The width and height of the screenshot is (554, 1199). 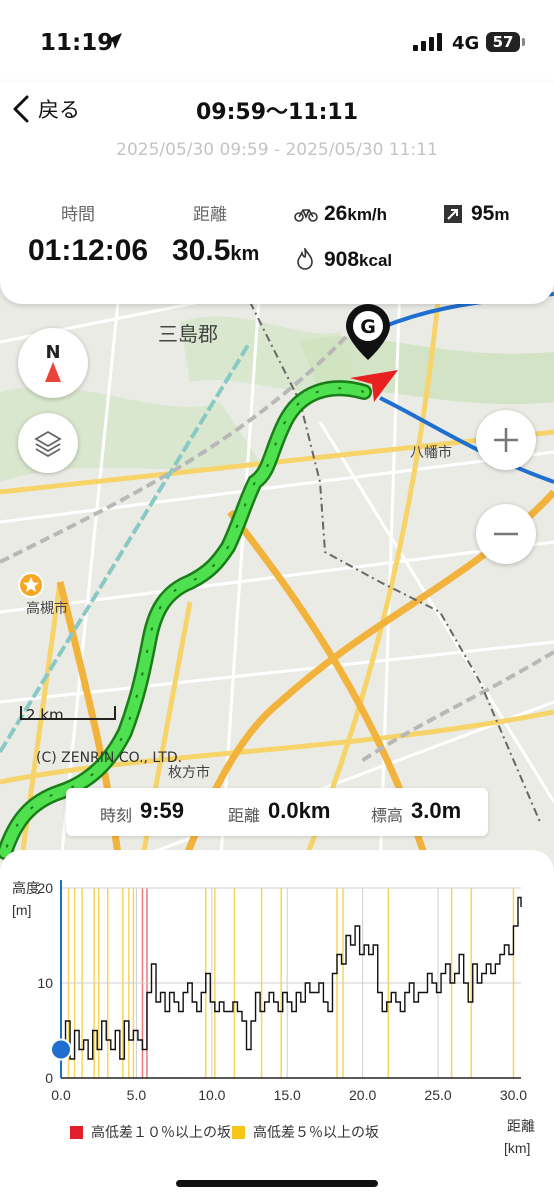 I want to click on legend-steep10-label: 高低差１０％以上の坂, so click(x=161, y=1133).